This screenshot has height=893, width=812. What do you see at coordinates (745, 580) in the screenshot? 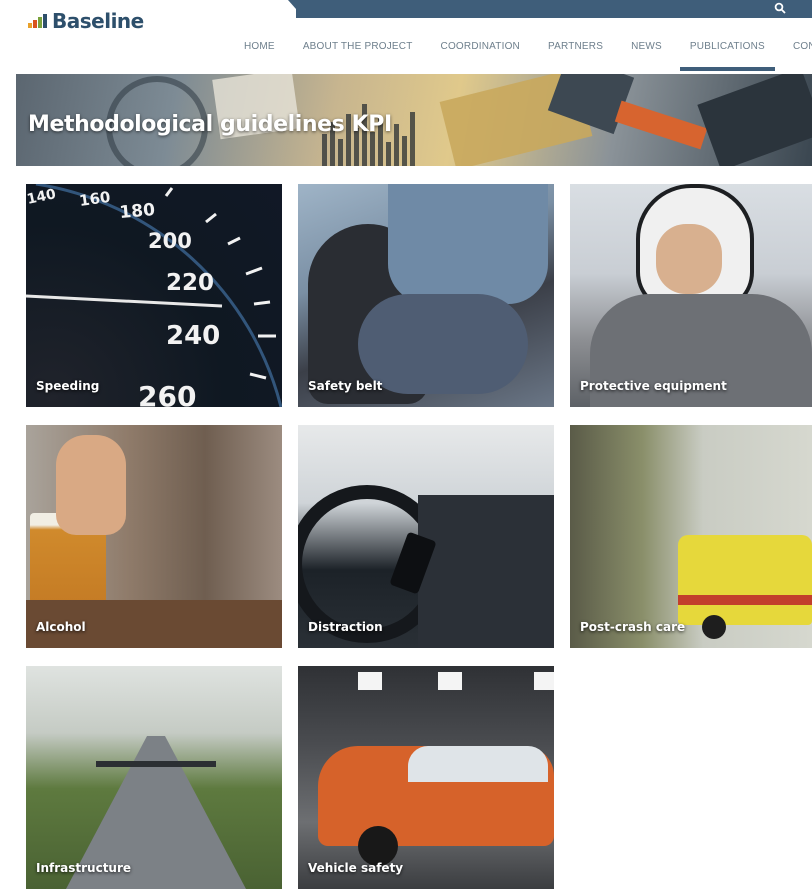
I see `ambulance-body` at bounding box center [745, 580].